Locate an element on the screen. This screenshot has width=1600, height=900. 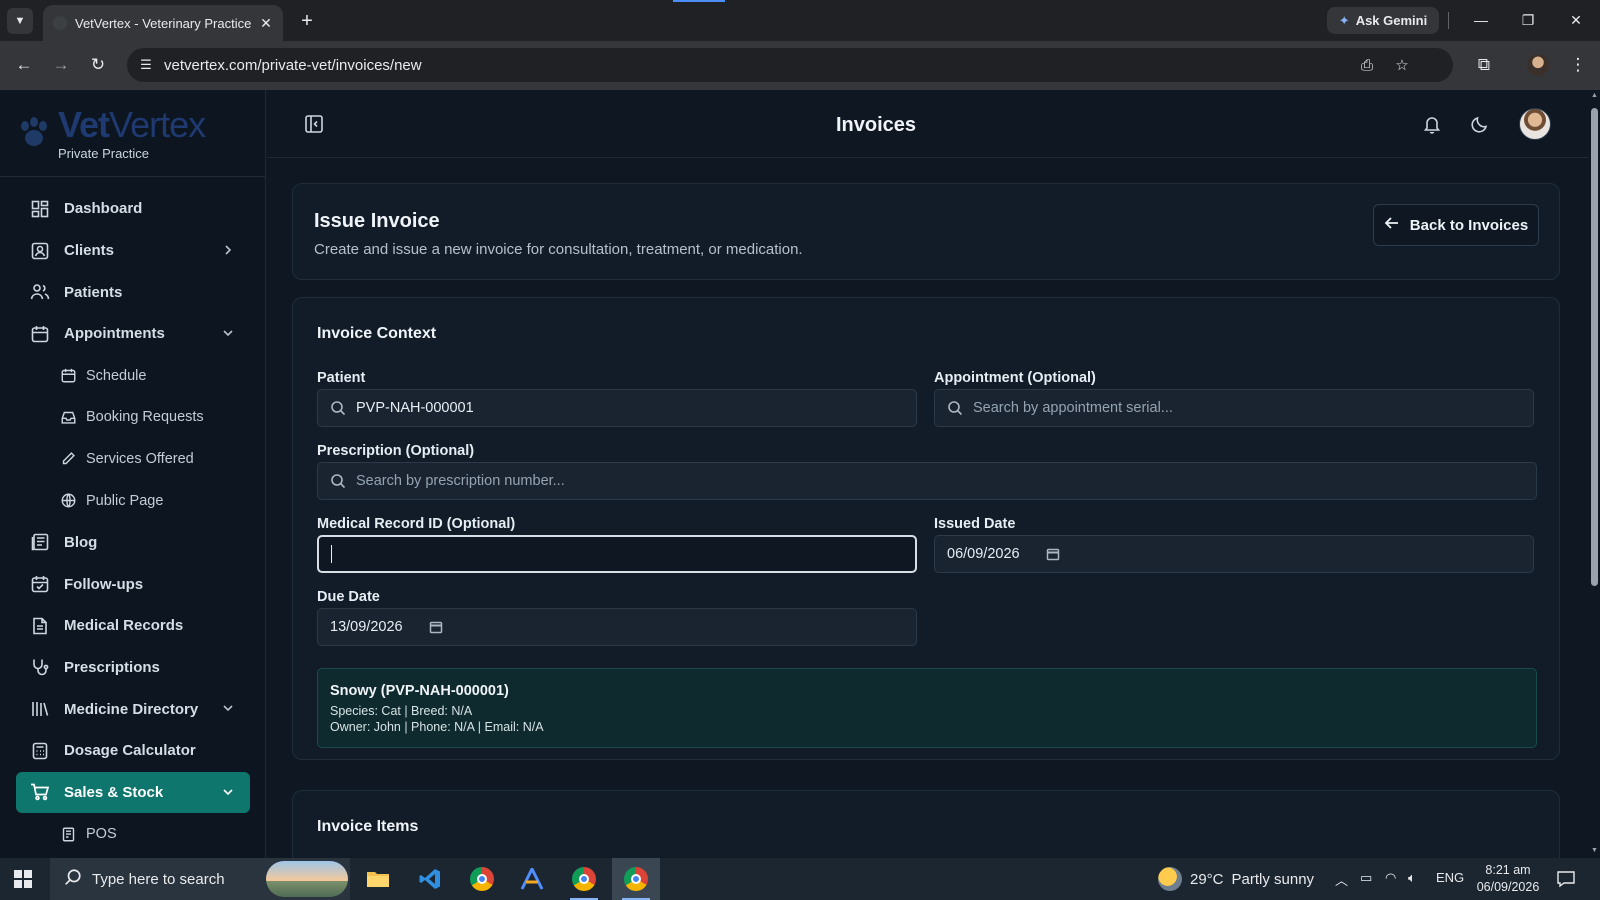
user-avatar is located at coordinates (1535, 124).